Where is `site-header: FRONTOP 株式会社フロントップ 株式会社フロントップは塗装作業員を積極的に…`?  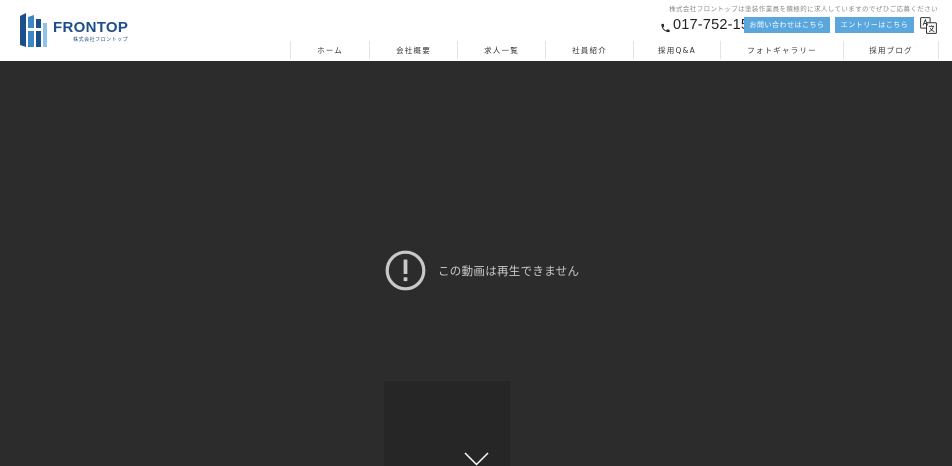 site-header: FRONTOP 株式会社フロントップ 株式会社フロントップは塗装作業員を積極的に… is located at coordinates (476, 30).